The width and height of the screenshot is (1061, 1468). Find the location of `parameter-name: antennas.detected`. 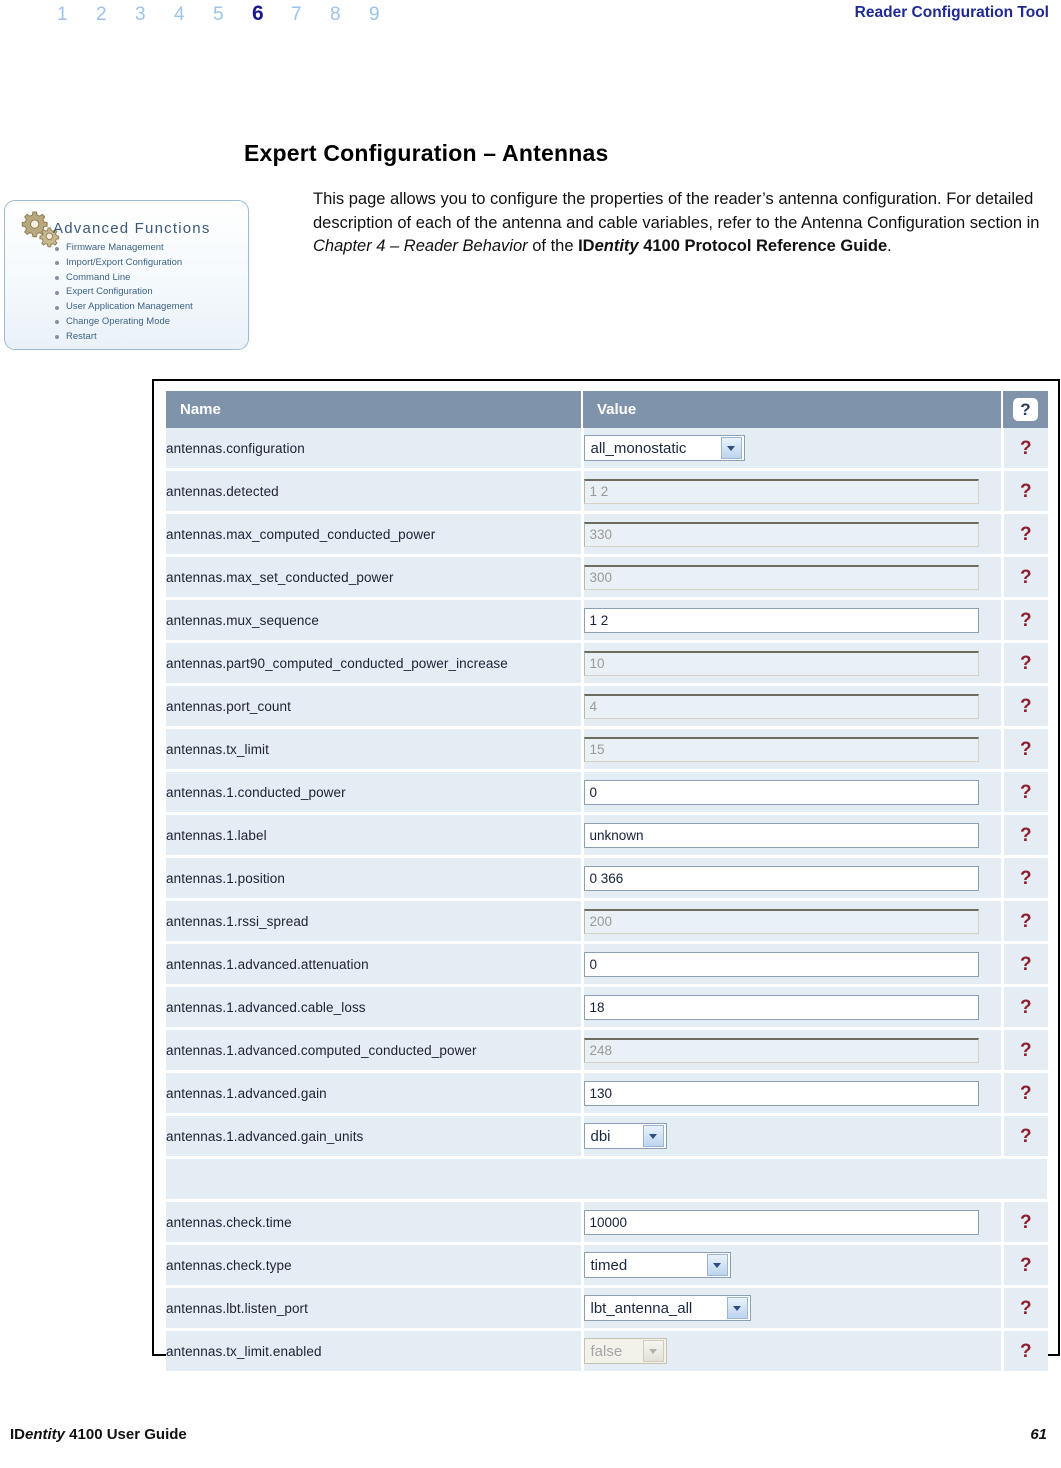

parameter-name: antennas.detected is located at coordinates (375, 491).